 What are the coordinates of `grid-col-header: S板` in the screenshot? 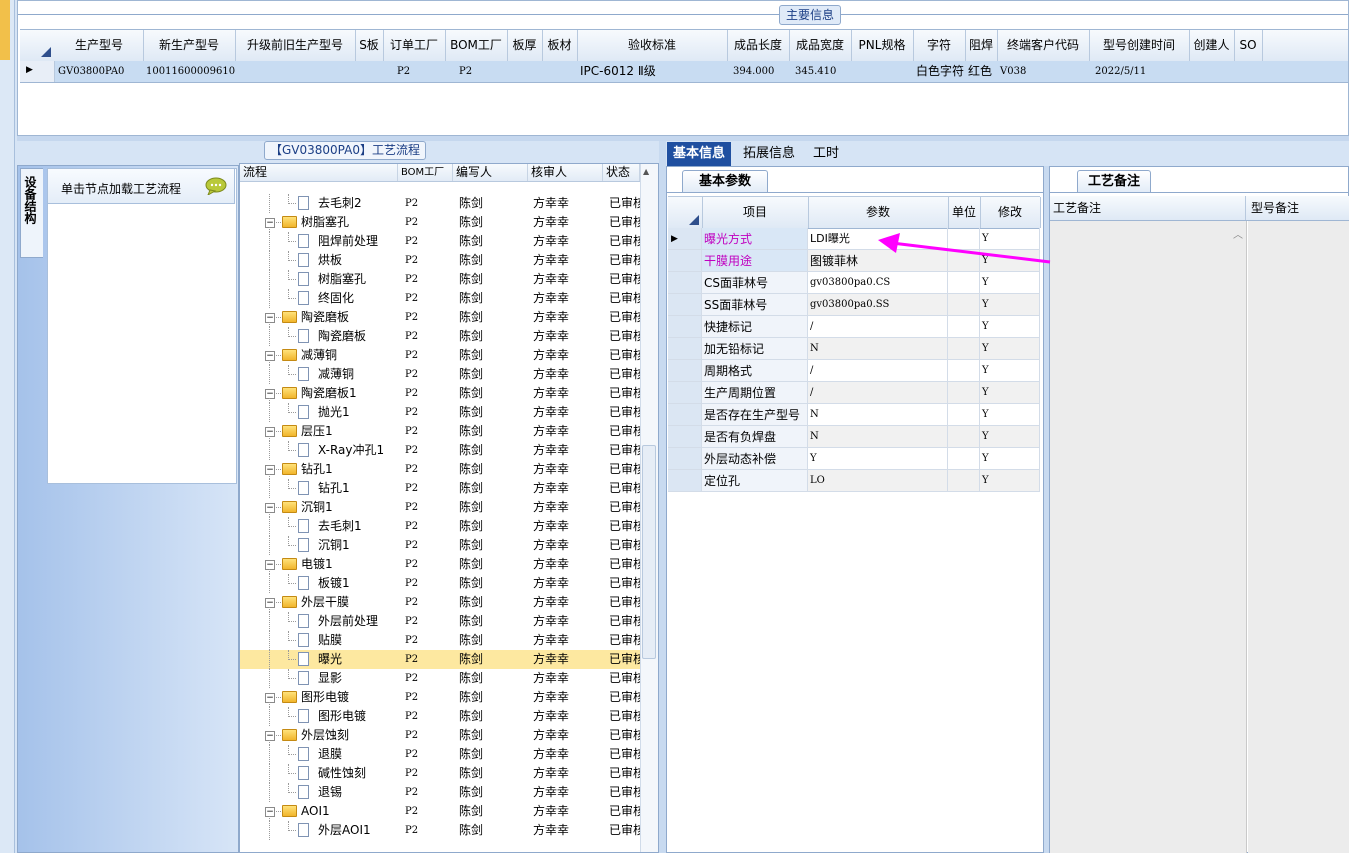 It's located at (369, 45).